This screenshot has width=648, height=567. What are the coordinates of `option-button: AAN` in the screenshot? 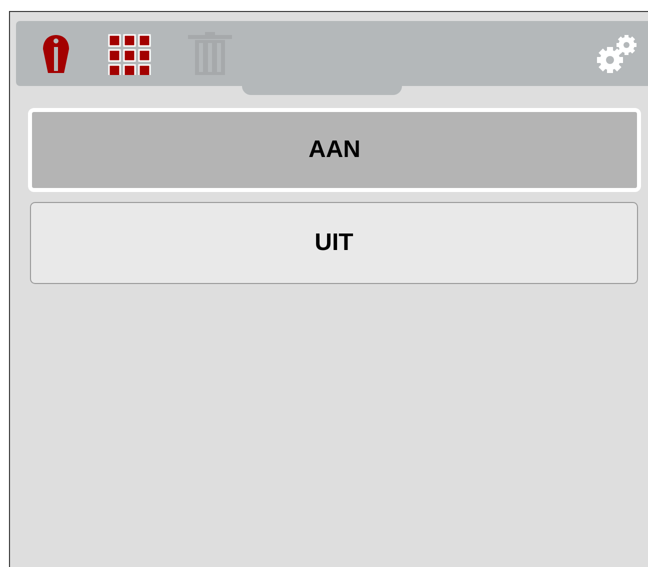 It's located at (334, 150).